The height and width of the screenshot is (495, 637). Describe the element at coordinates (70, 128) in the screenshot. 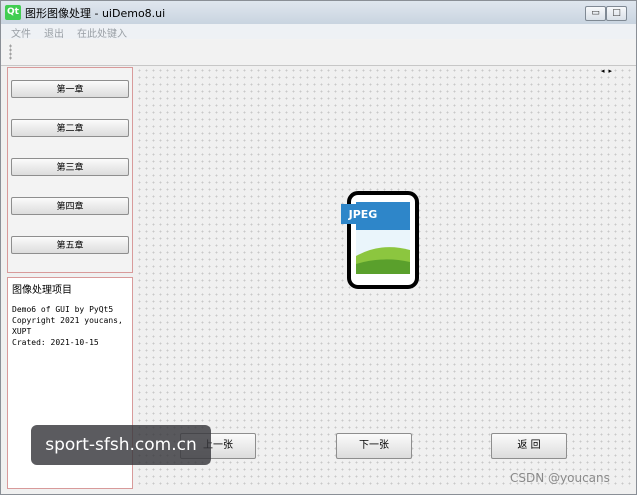

I see `chapter-2-button: 第二章` at that location.